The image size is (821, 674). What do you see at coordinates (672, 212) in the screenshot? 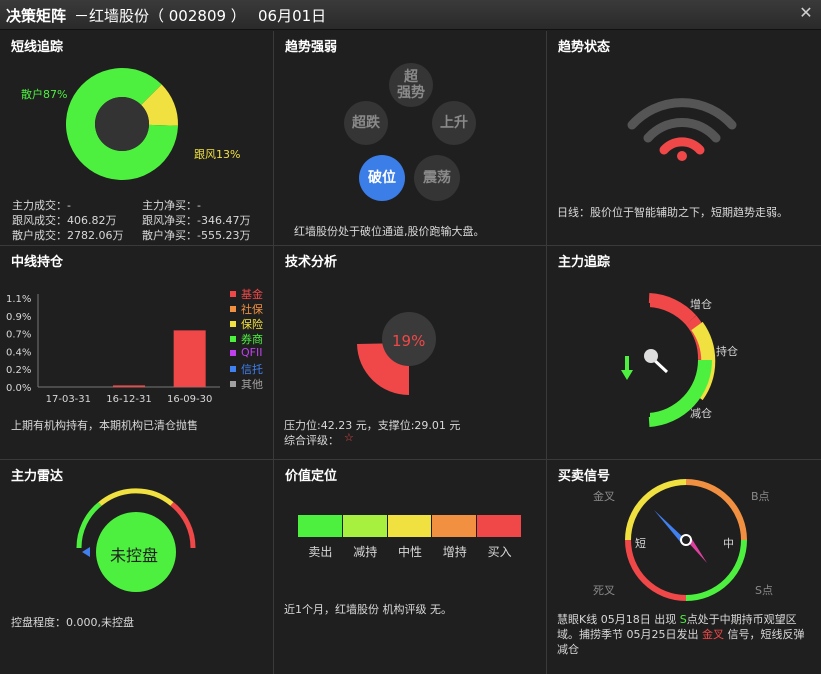
I see `trend-state-desc: 日线：股价位于智能辅助之下，短期趋势走弱。` at bounding box center [672, 212].